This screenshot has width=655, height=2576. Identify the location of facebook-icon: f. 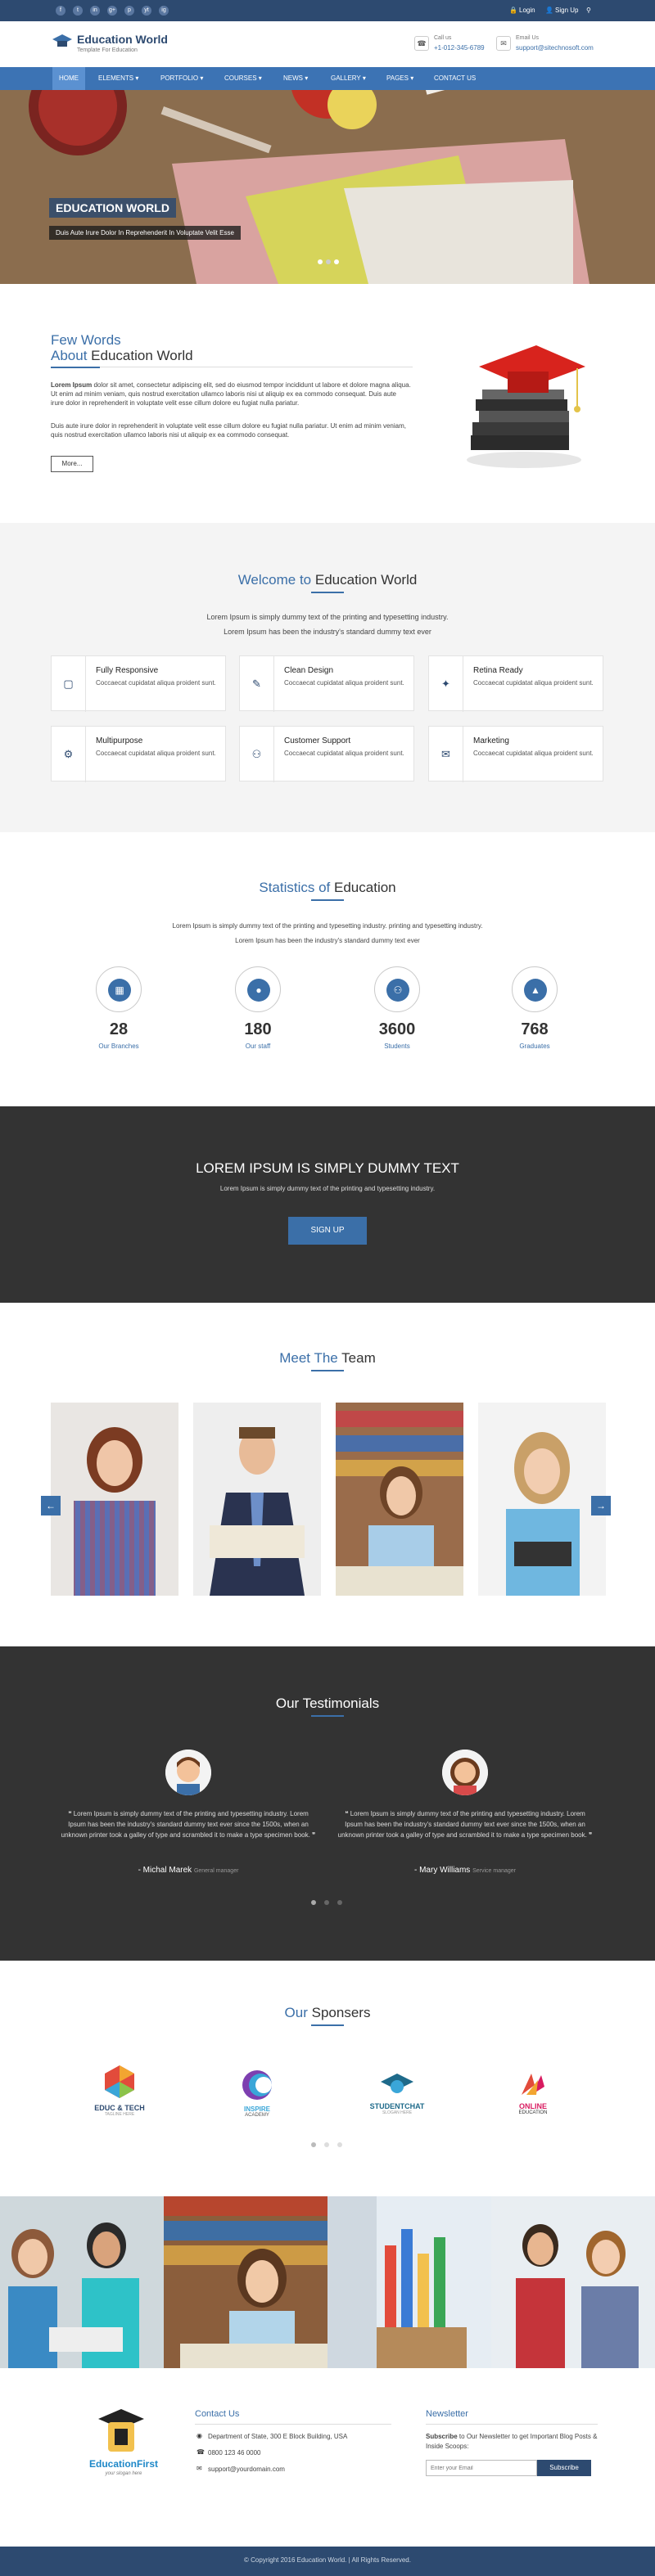
(61, 11).